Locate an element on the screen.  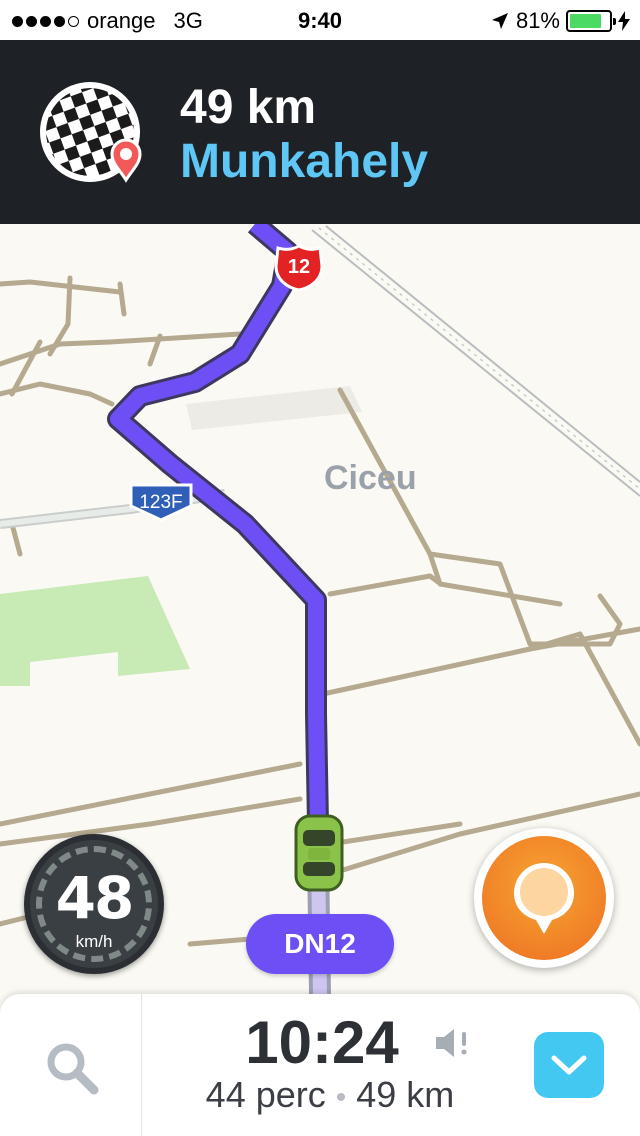
speedometer: 48 km/h is located at coordinates (94, 904).